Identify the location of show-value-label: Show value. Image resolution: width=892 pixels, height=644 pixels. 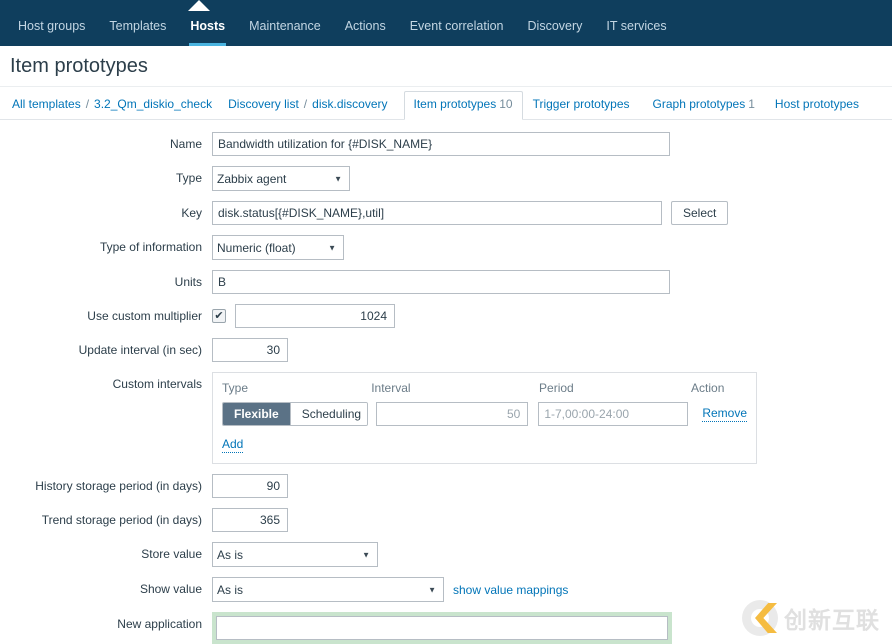
(170, 589).